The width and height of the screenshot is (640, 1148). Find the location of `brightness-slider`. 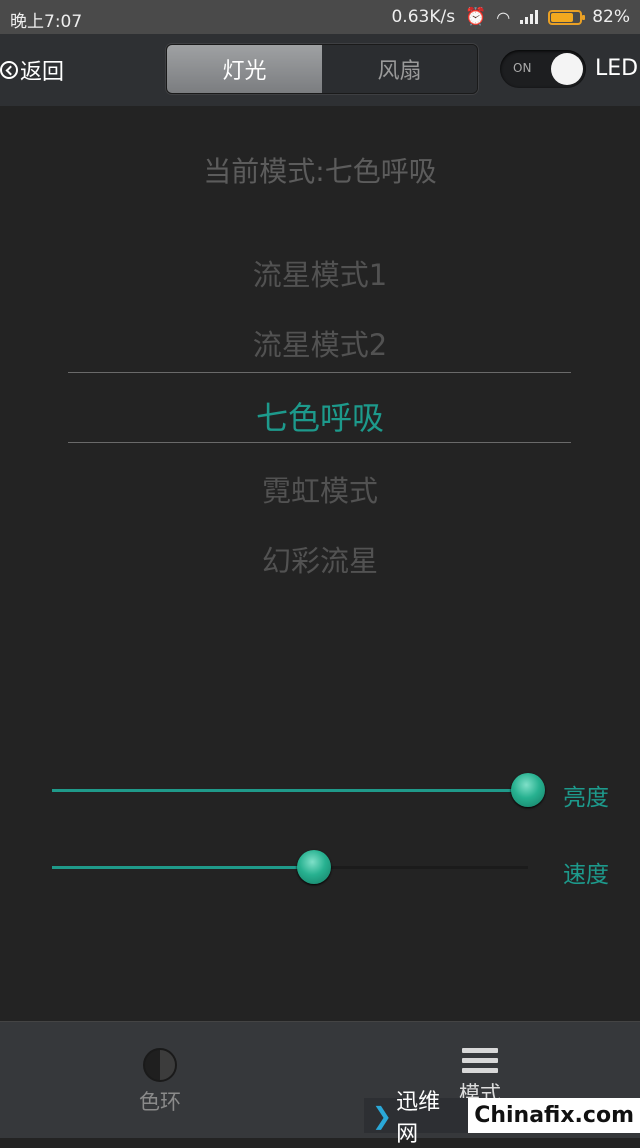

brightness-slider is located at coordinates (298, 790).